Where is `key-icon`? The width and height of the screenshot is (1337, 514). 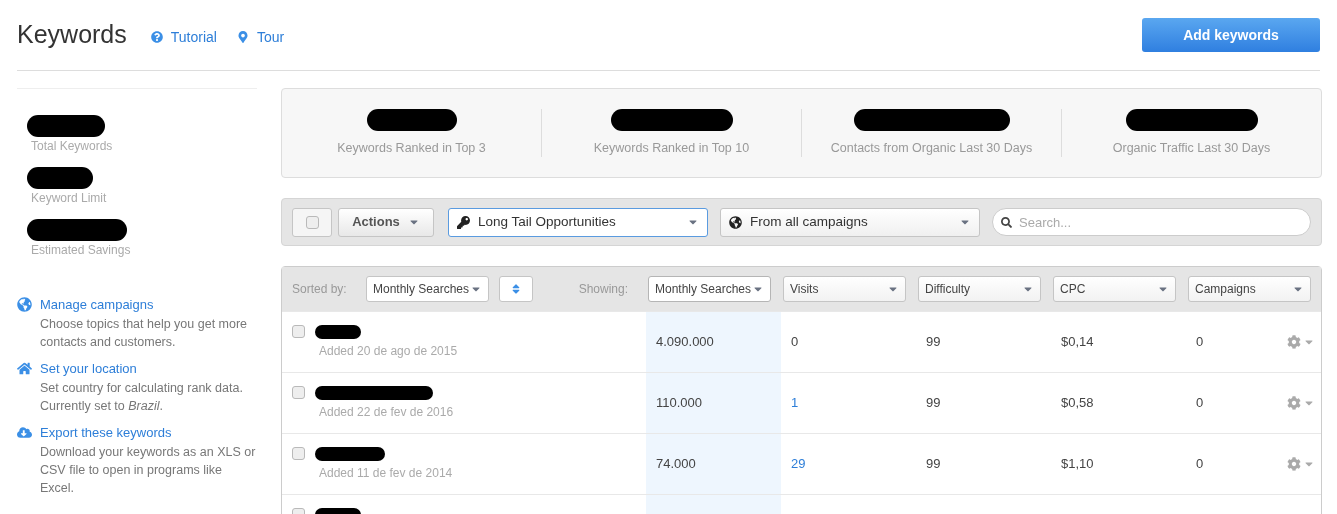 key-icon is located at coordinates (463, 222).